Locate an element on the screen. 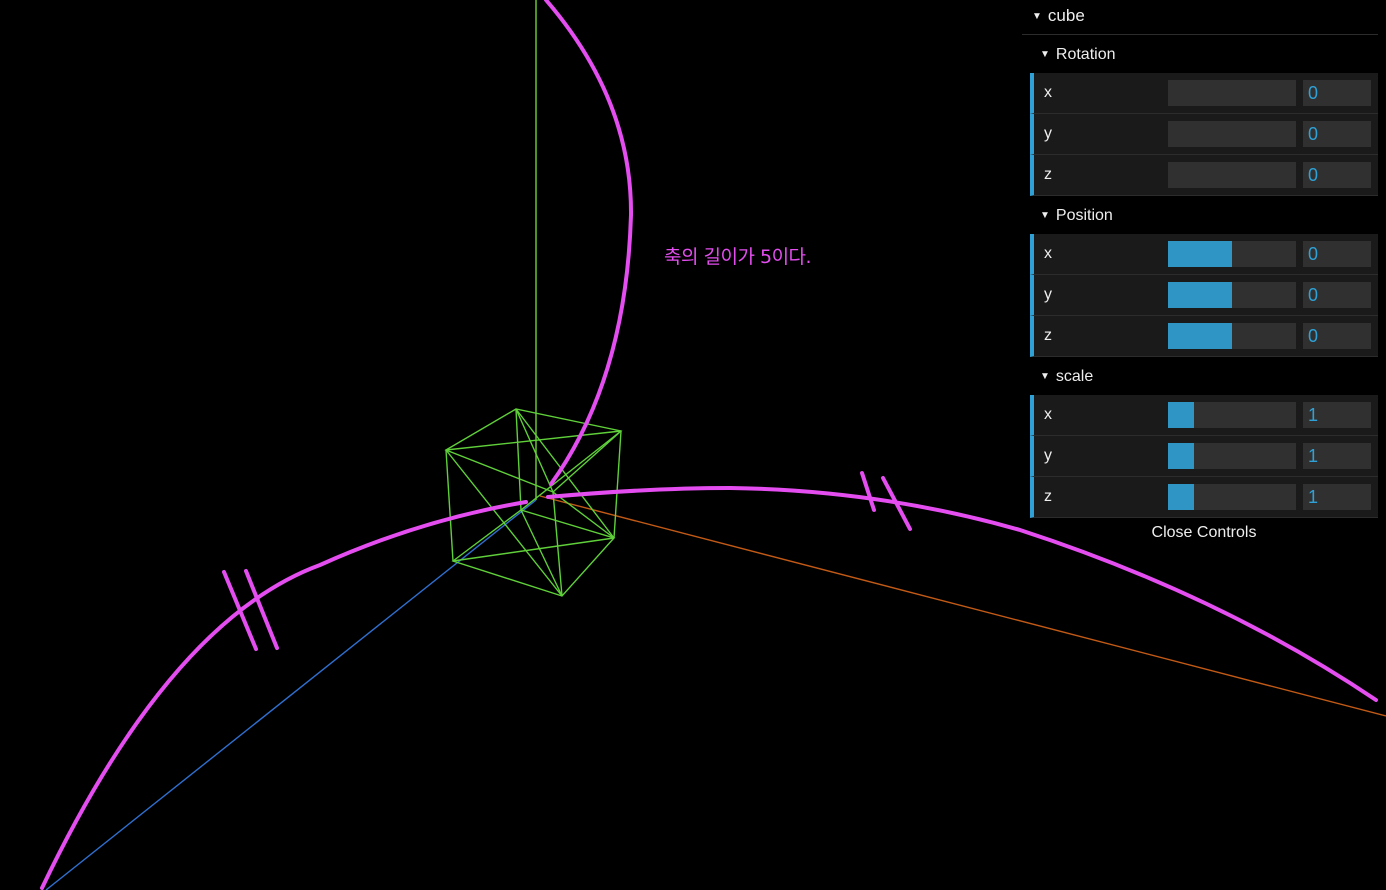 The image size is (1386, 890). folder-cube: ▼ cube is located at coordinates (1200, 17).